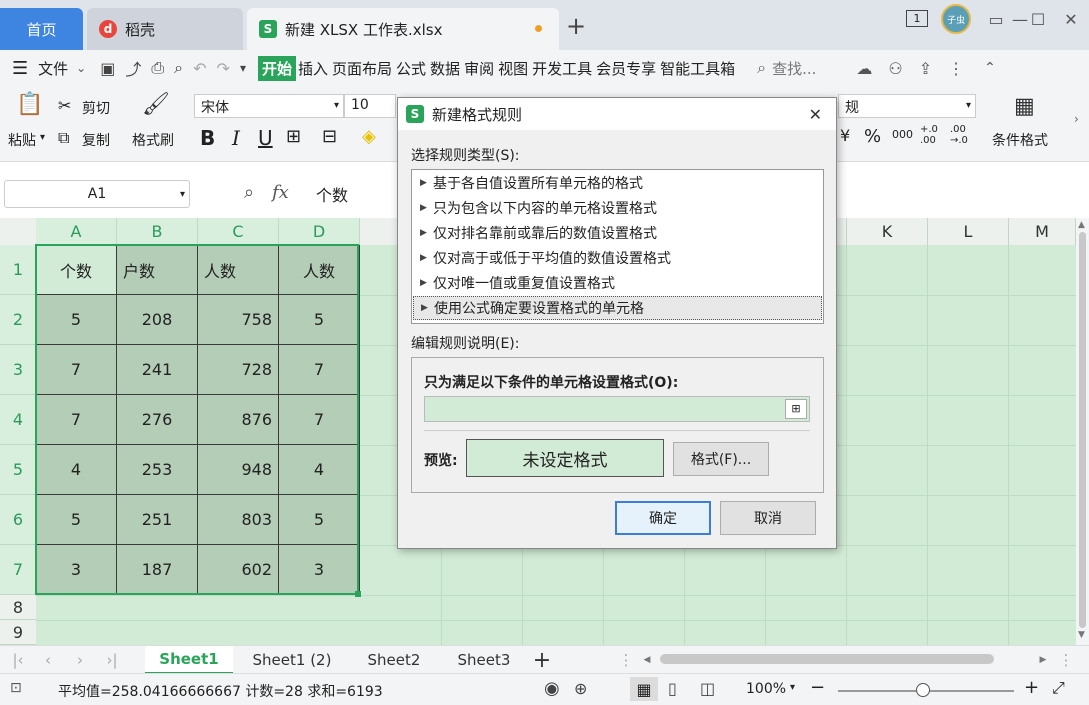 This screenshot has width=1089, height=705. I want to click on menu-data: 数据, so click(445, 68).